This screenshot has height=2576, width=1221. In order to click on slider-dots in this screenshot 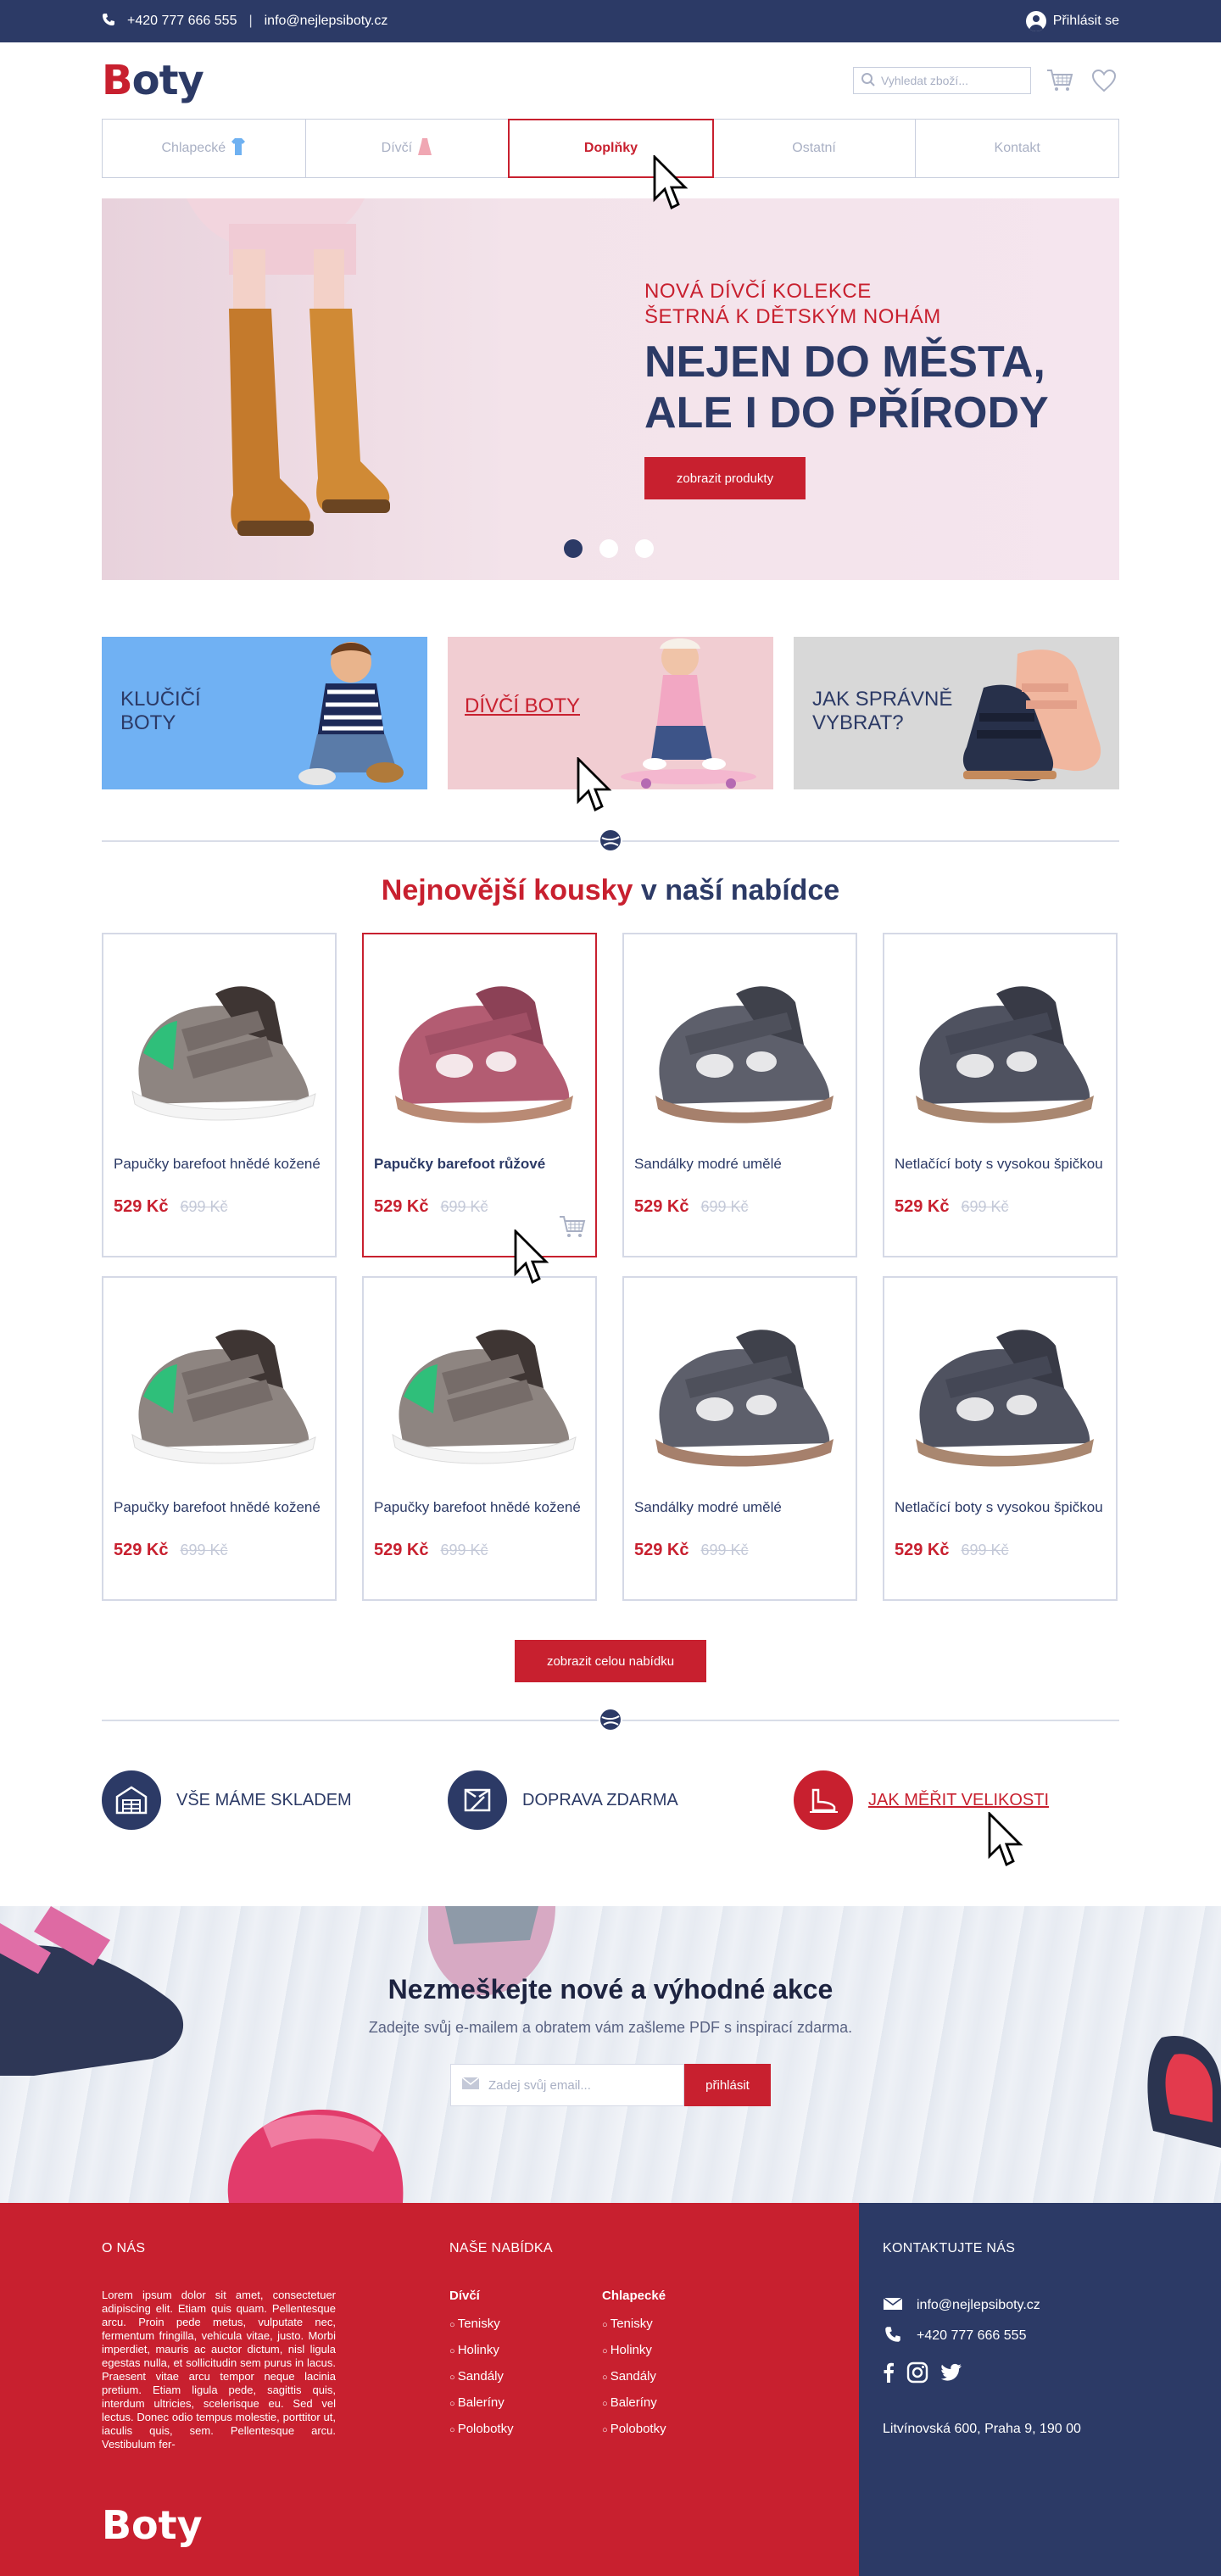, I will do `click(609, 548)`.